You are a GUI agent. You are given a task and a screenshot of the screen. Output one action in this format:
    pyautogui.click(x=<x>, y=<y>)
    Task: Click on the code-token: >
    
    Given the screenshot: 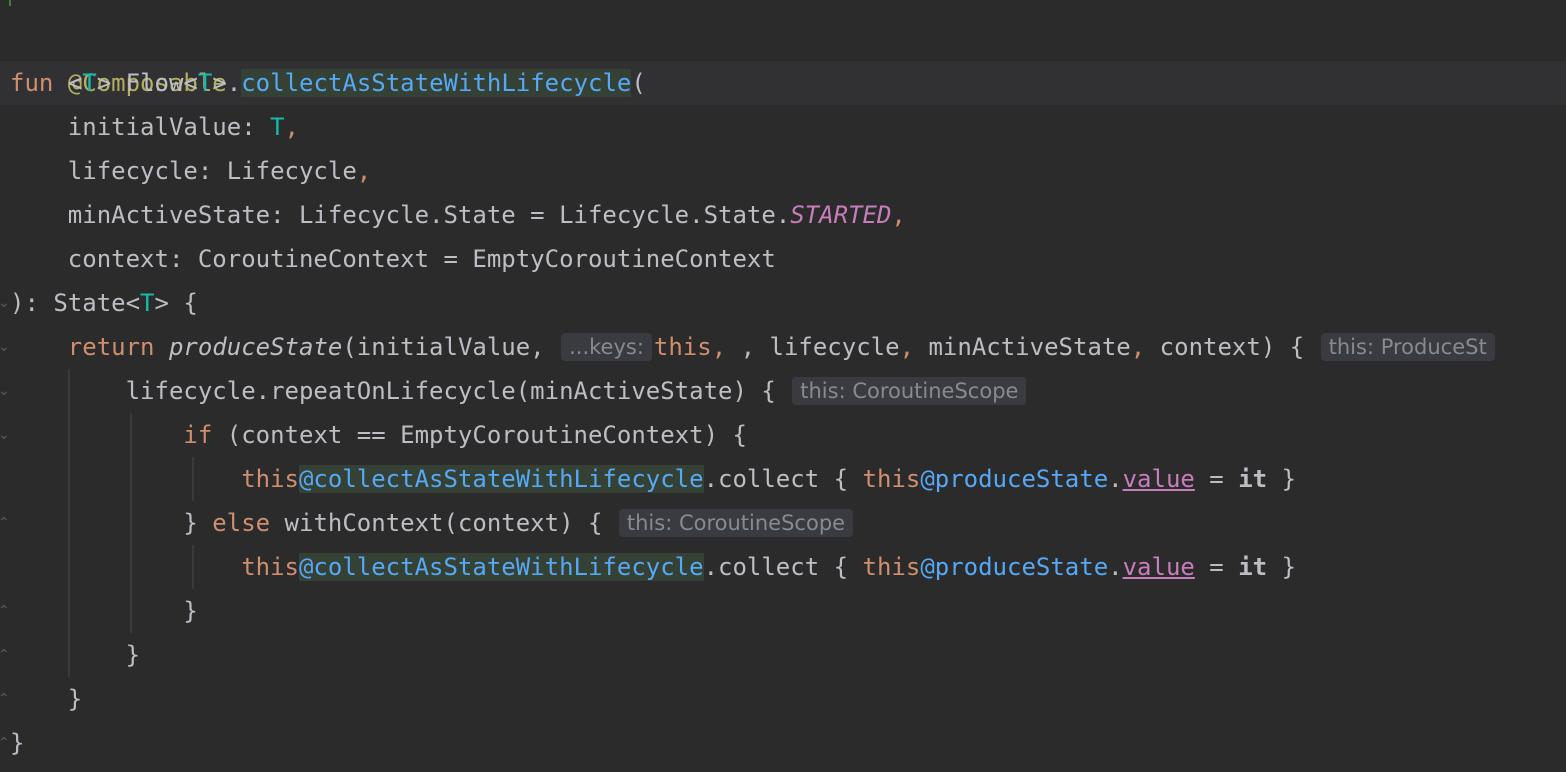 What is the action you would take?
    pyautogui.click(x=111, y=83)
    